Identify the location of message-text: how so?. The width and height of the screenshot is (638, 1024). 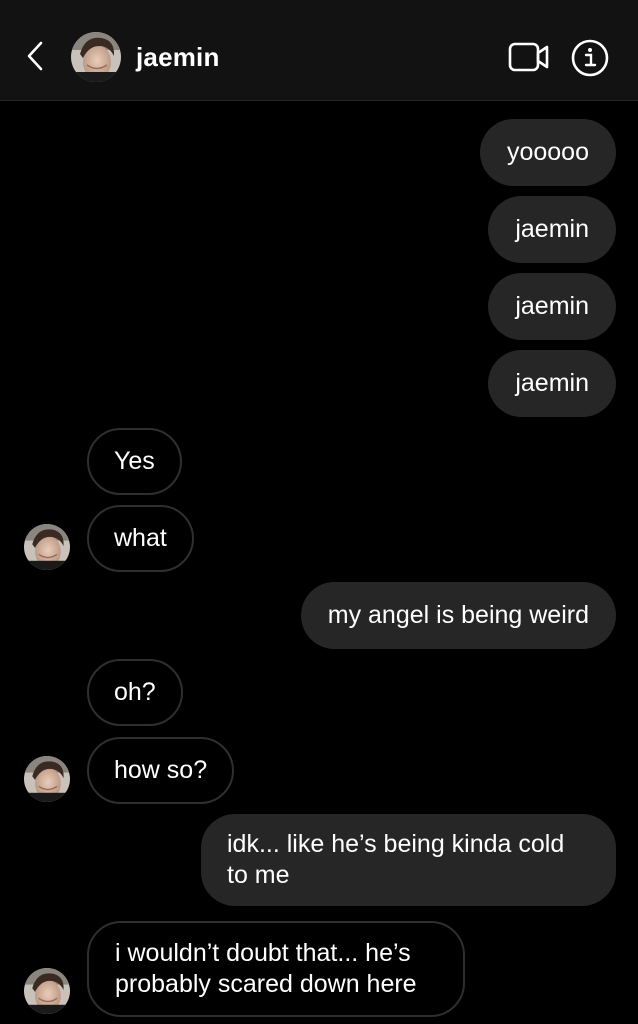
(161, 770).